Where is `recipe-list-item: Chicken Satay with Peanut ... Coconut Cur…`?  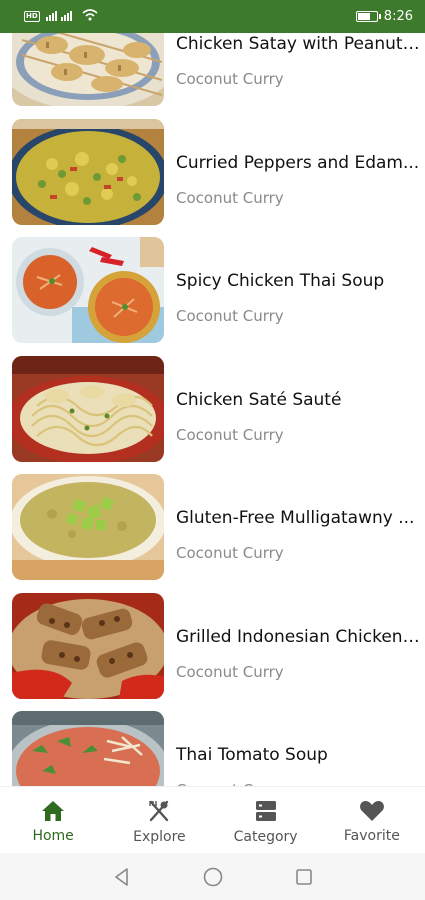 recipe-list-item: Chicken Satay with Peanut ... Coconut Cur… is located at coordinates (212, 71).